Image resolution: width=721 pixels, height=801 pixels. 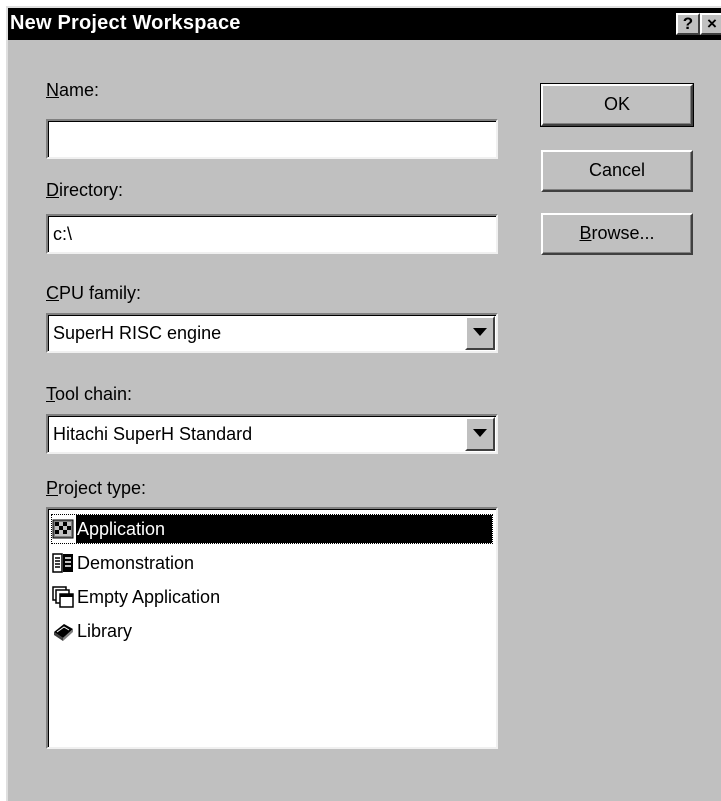 I want to click on tool-chain-dropdown-button, so click(x=480, y=434).